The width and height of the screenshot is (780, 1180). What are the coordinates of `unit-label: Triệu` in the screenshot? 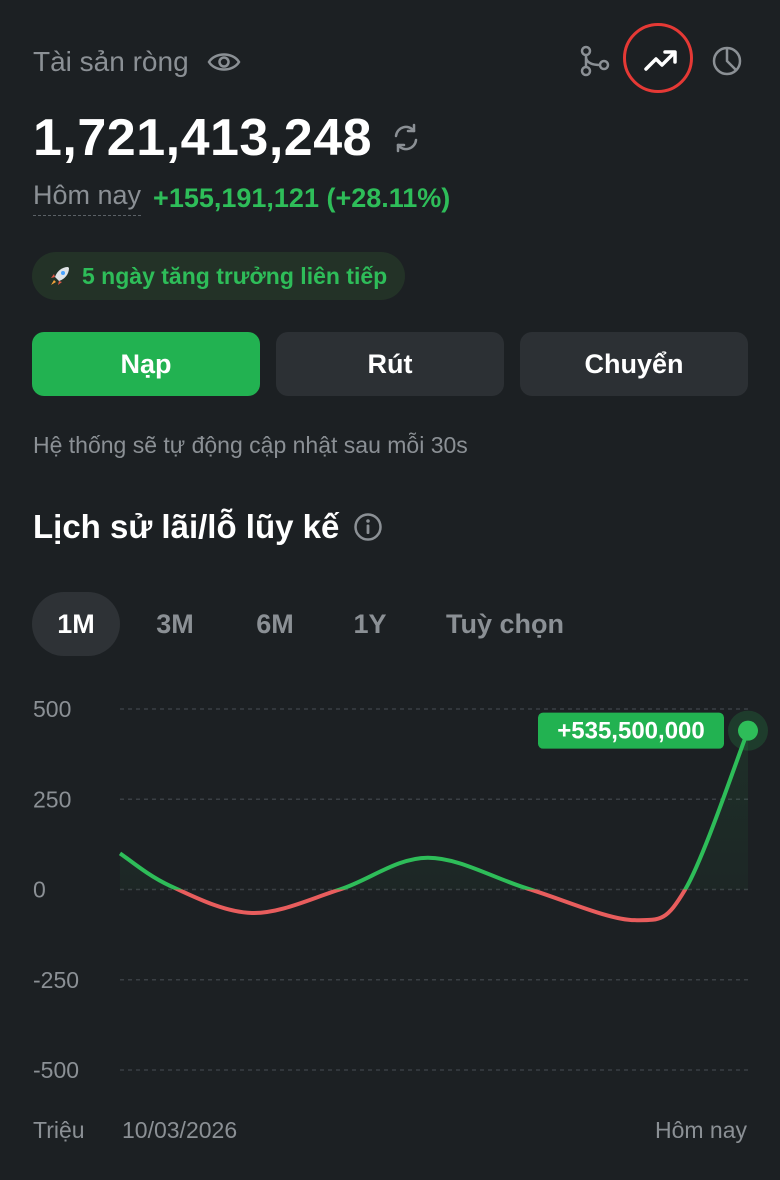 It's located at (59, 1130).